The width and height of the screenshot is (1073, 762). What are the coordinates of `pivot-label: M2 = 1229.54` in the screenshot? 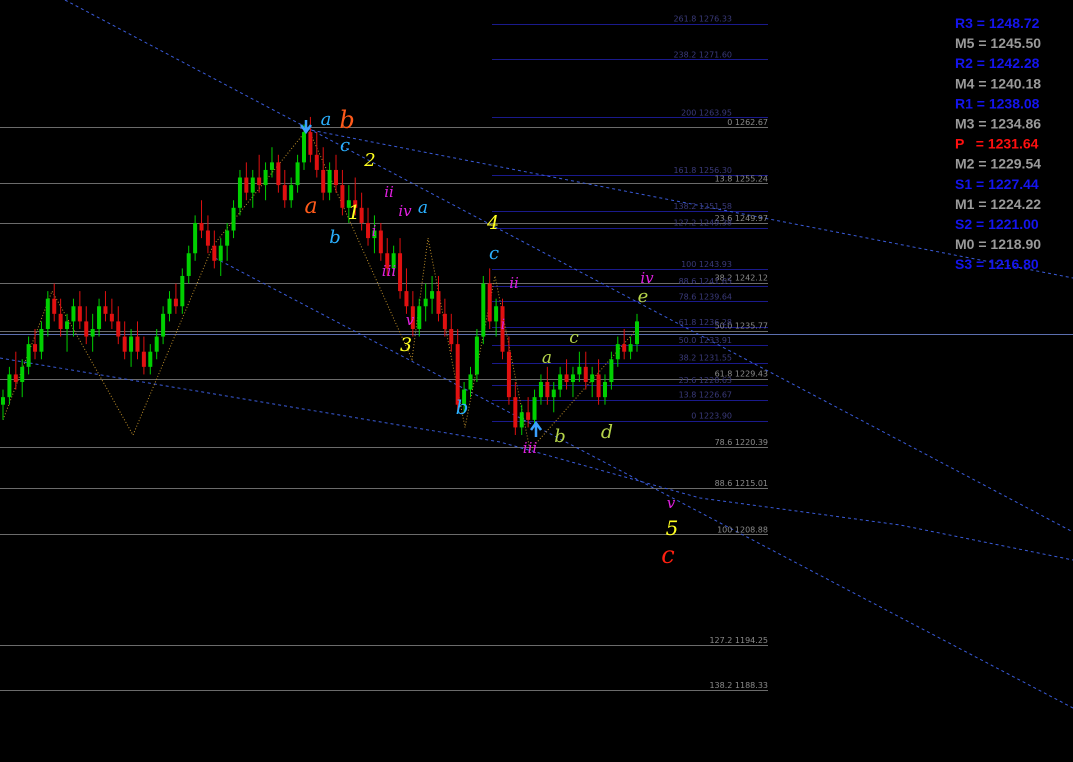 It's located at (998, 164).